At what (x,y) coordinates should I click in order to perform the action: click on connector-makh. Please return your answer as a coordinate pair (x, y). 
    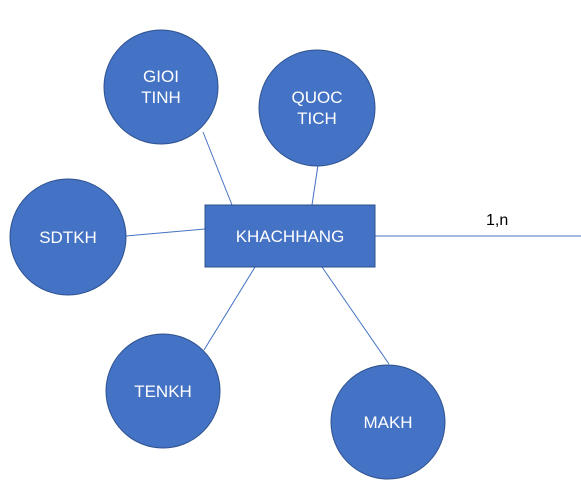
    Looking at the image, I should click on (355, 315).